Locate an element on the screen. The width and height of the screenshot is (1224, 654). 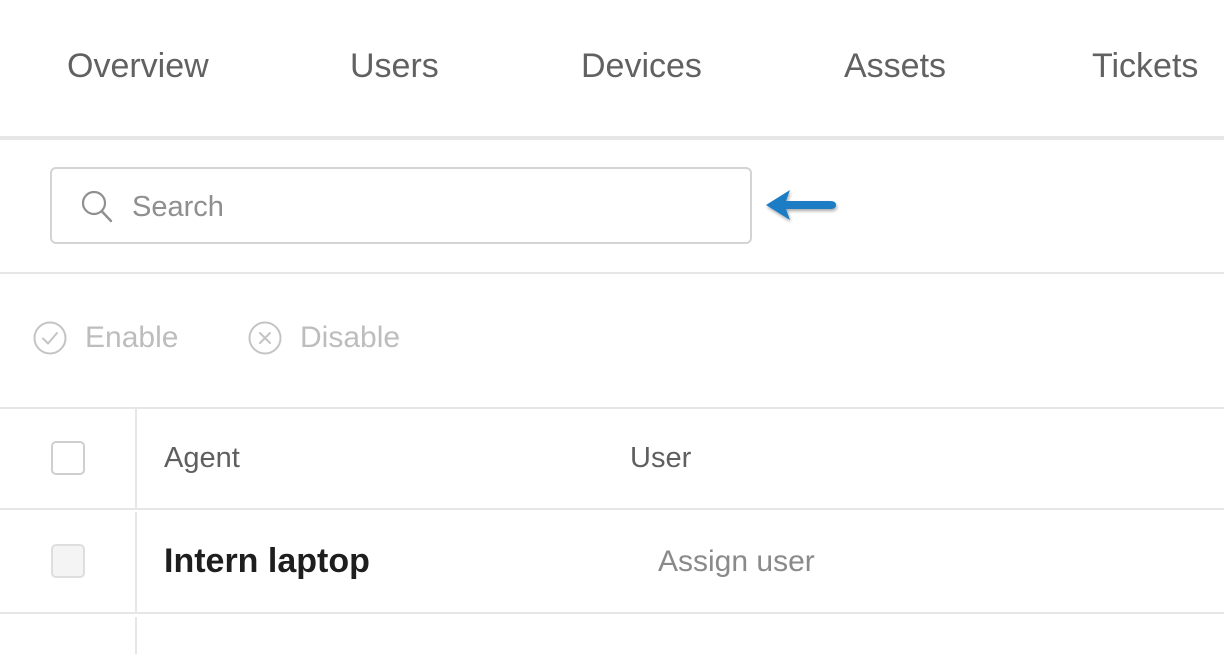
column-header-agent: Agent is located at coordinates (202, 458).